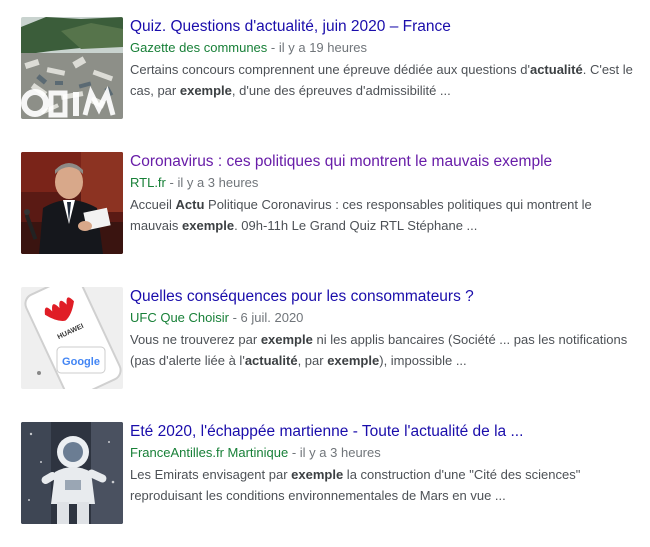 The width and height of the screenshot is (650, 547). I want to click on news-result-meta: RTL.fr - il y a 3 heures, so click(382, 183).